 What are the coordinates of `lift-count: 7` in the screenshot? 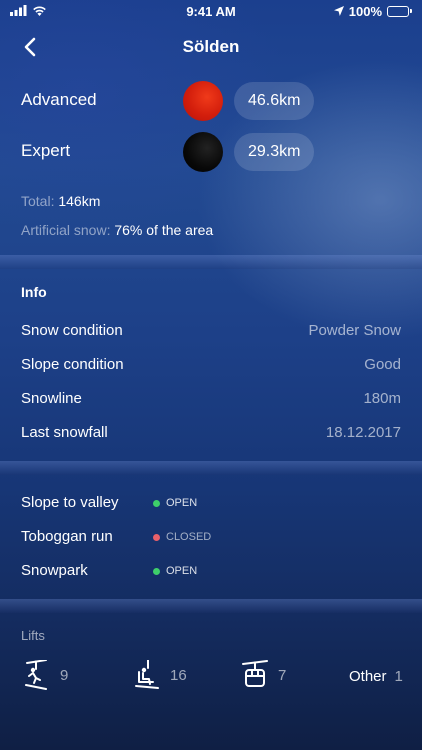 It's located at (282, 675).